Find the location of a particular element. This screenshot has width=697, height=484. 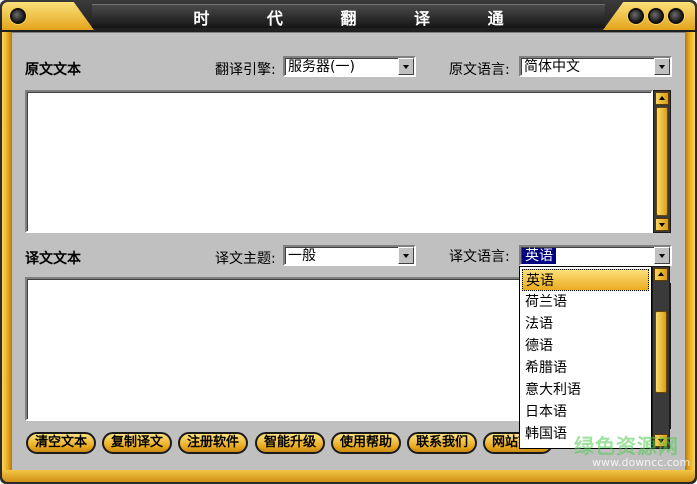

target-language-select: 英语 is located at coordinates (595, 255).